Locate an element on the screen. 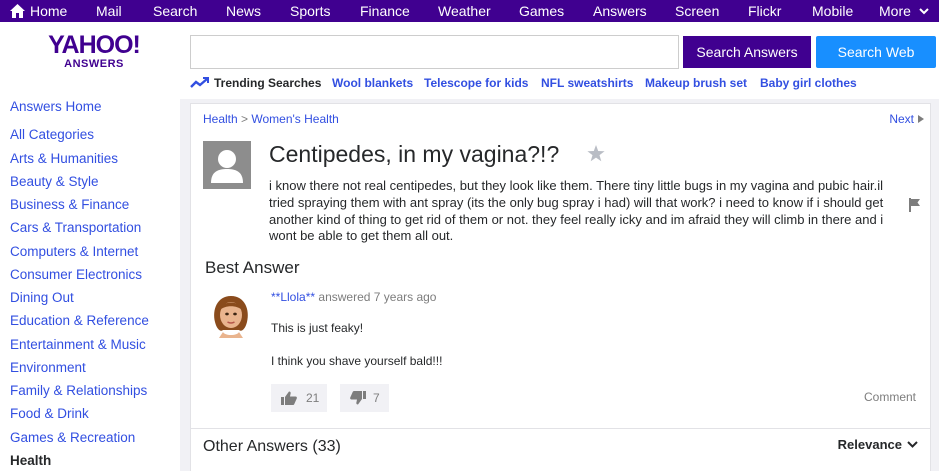 This screenshot has width=939, height=471. question-title: Centipedes, in my vagina?!? is located at coordinates (414, 154).